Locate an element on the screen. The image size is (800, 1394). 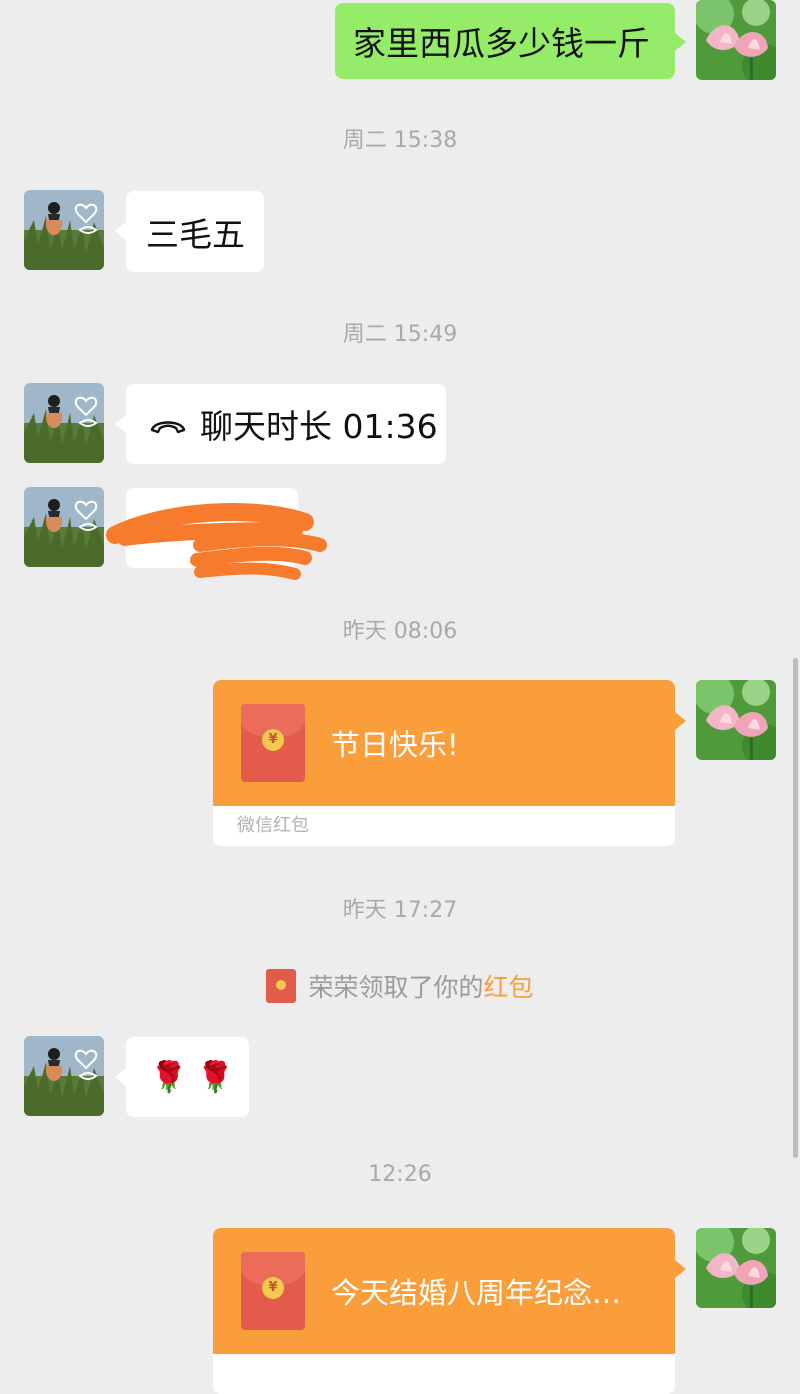
system-notice: 荣荣领取了你的 红包 is located at coordinates (400, 986).